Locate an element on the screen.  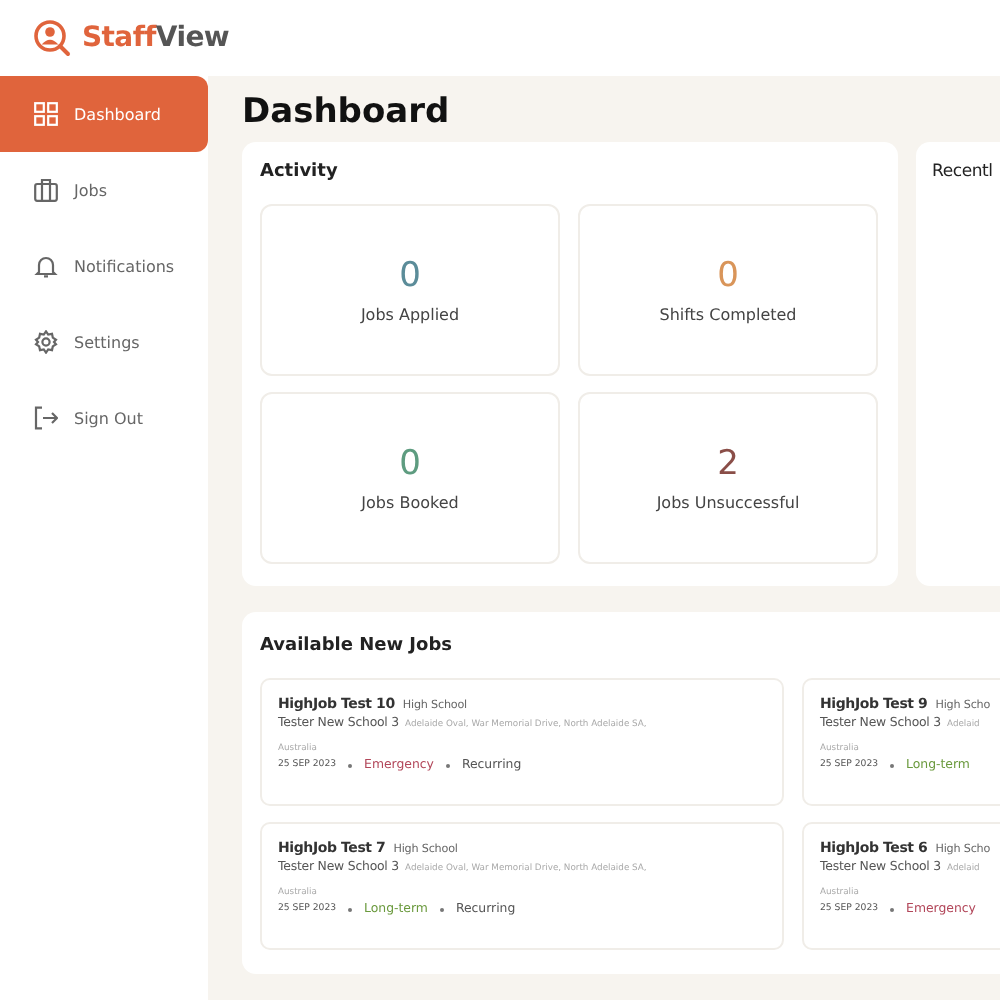
stat-label: Jobs Applied is located at coordinates (410, 314).